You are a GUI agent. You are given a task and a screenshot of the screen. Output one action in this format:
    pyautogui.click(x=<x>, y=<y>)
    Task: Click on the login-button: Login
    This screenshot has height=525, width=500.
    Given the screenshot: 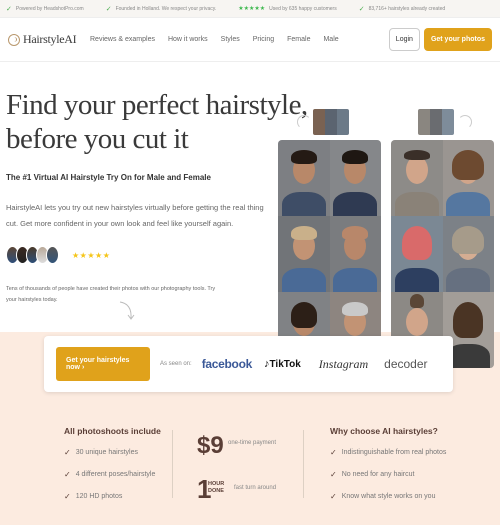 What is the action you would take?
    pyautogui.click(x=404, y=39)
    